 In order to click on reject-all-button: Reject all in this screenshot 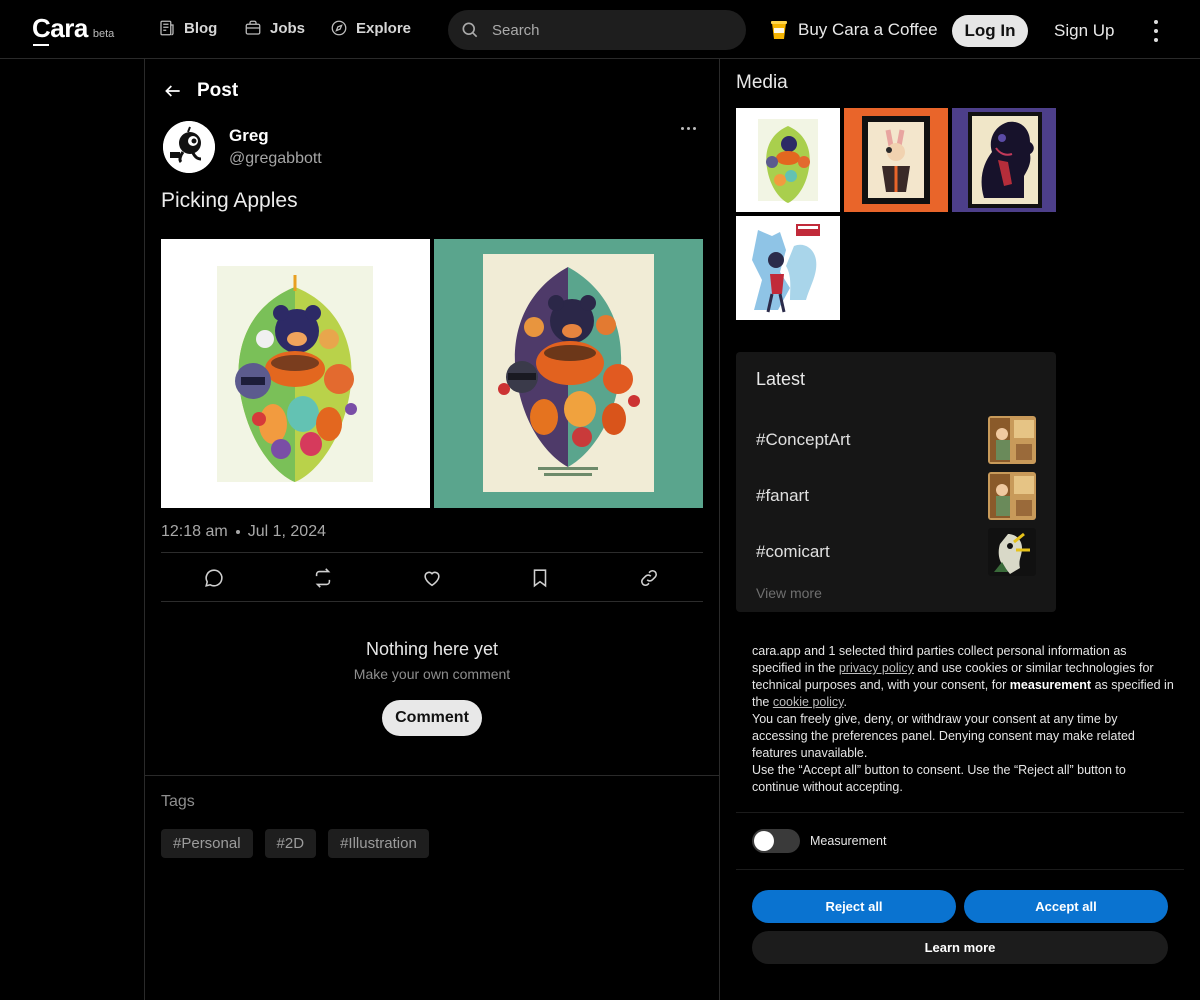, I will do `click(854, 906)`.